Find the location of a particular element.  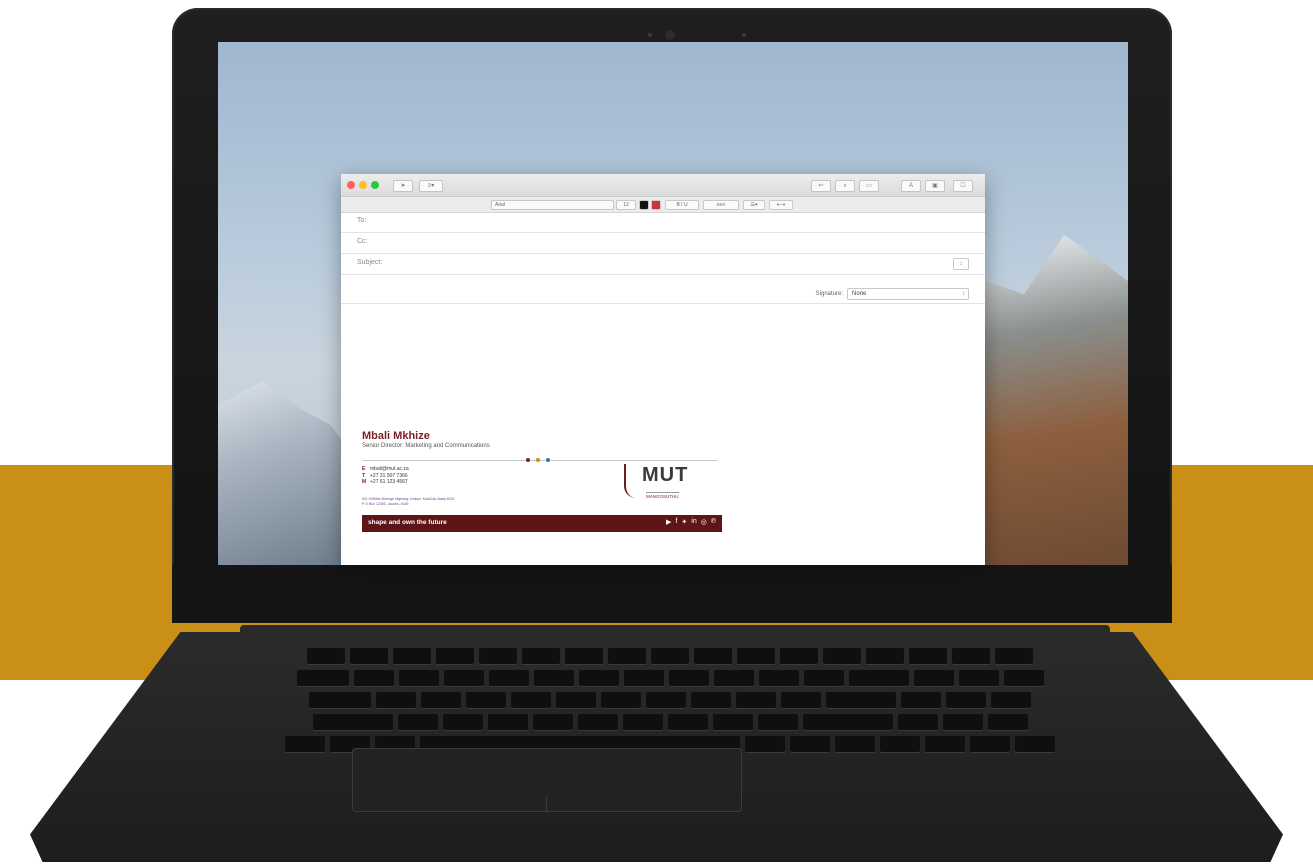

logo-subtext: MANGOSUTHU is located at coordinates (662, 495).